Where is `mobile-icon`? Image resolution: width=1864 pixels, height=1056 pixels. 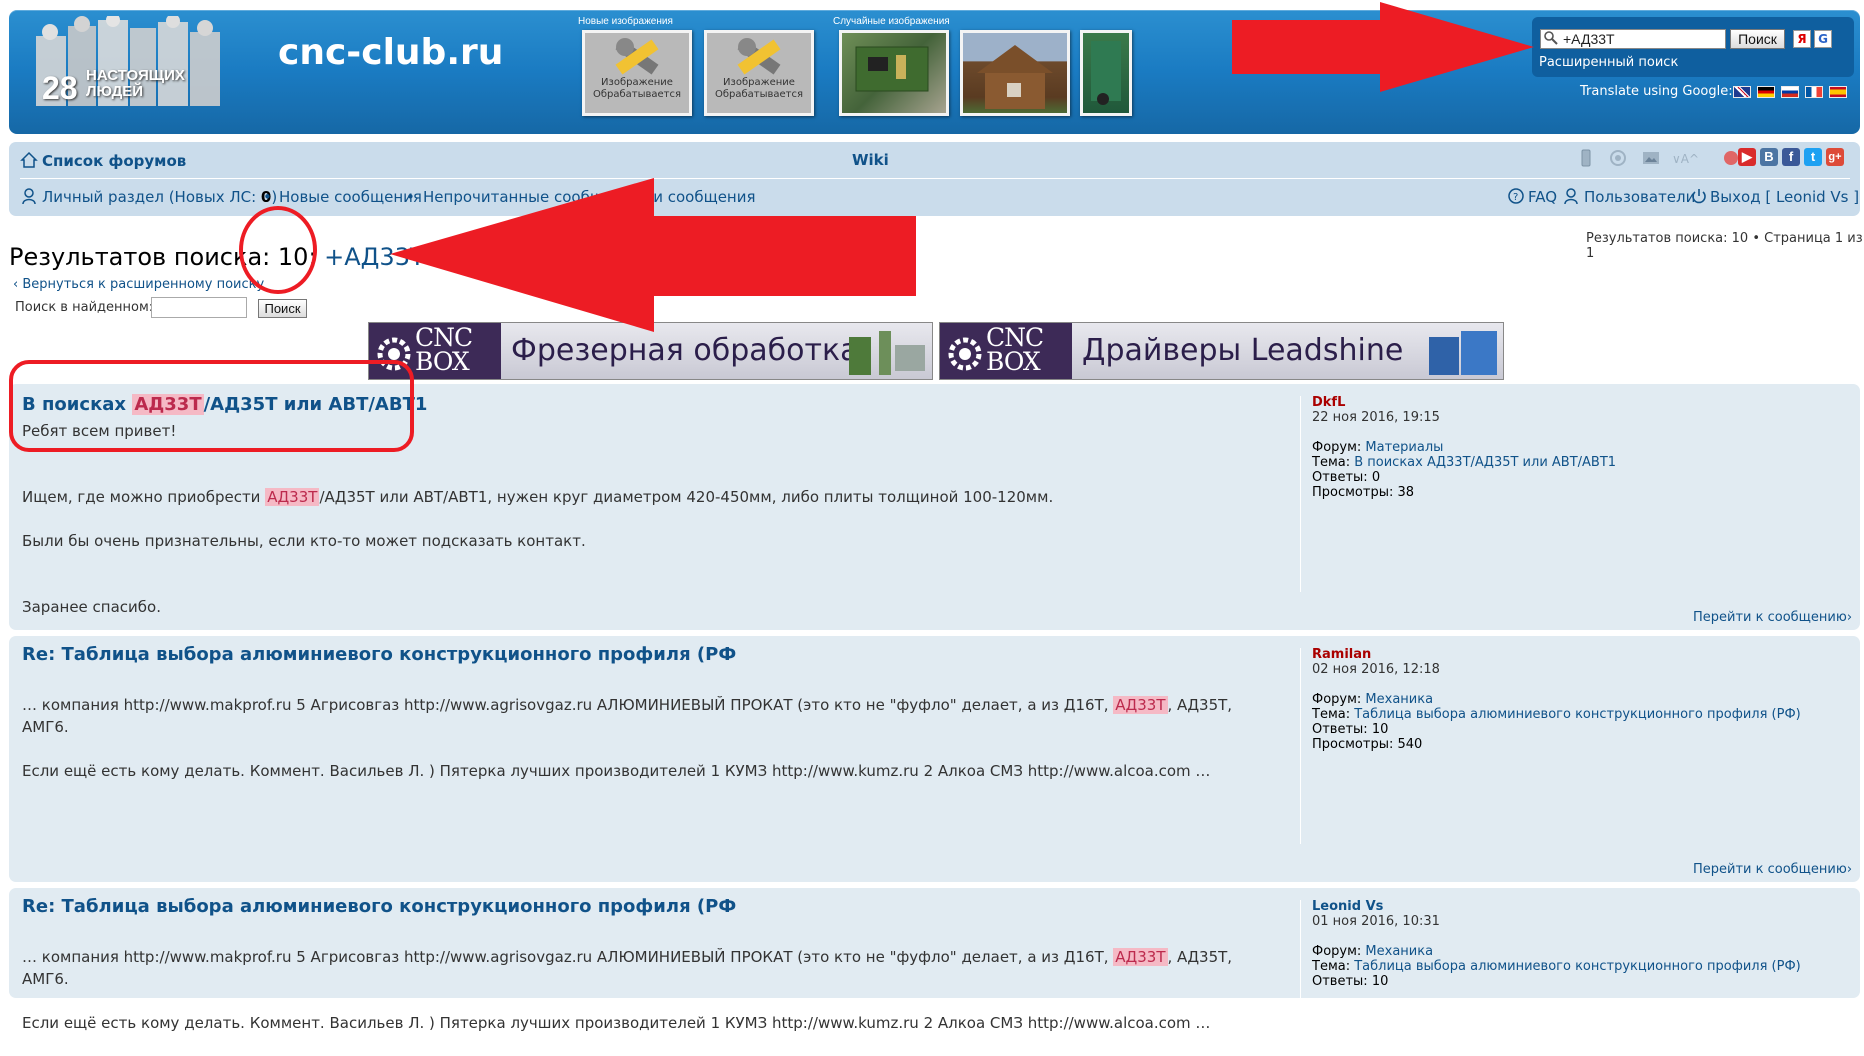
mobile-icon is located at coordinates (1586, 158).